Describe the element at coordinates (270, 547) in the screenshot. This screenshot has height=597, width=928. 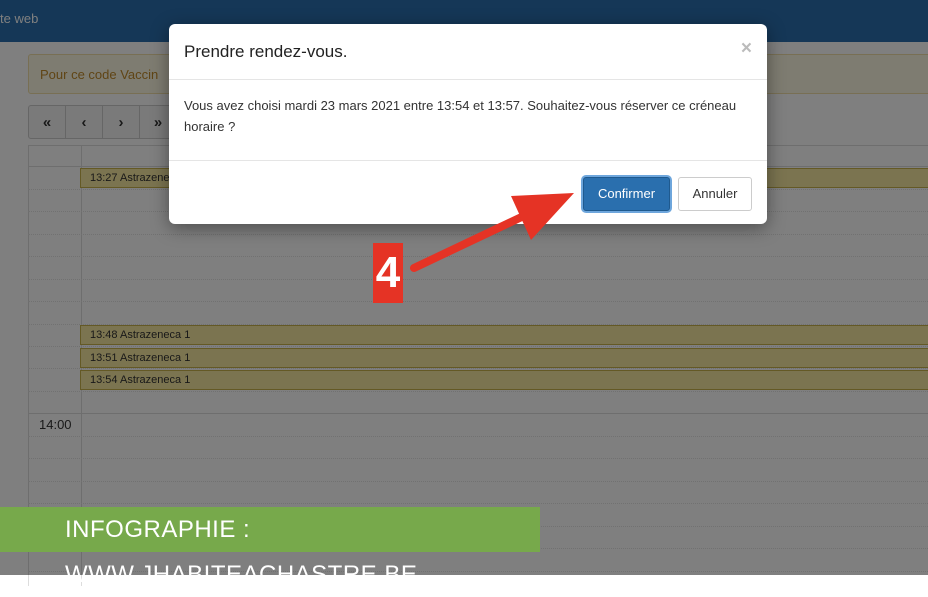
I see `credit-banner: INFOGRAPHIE : WWW.JHABITEACHASTRE.BE` at that location.